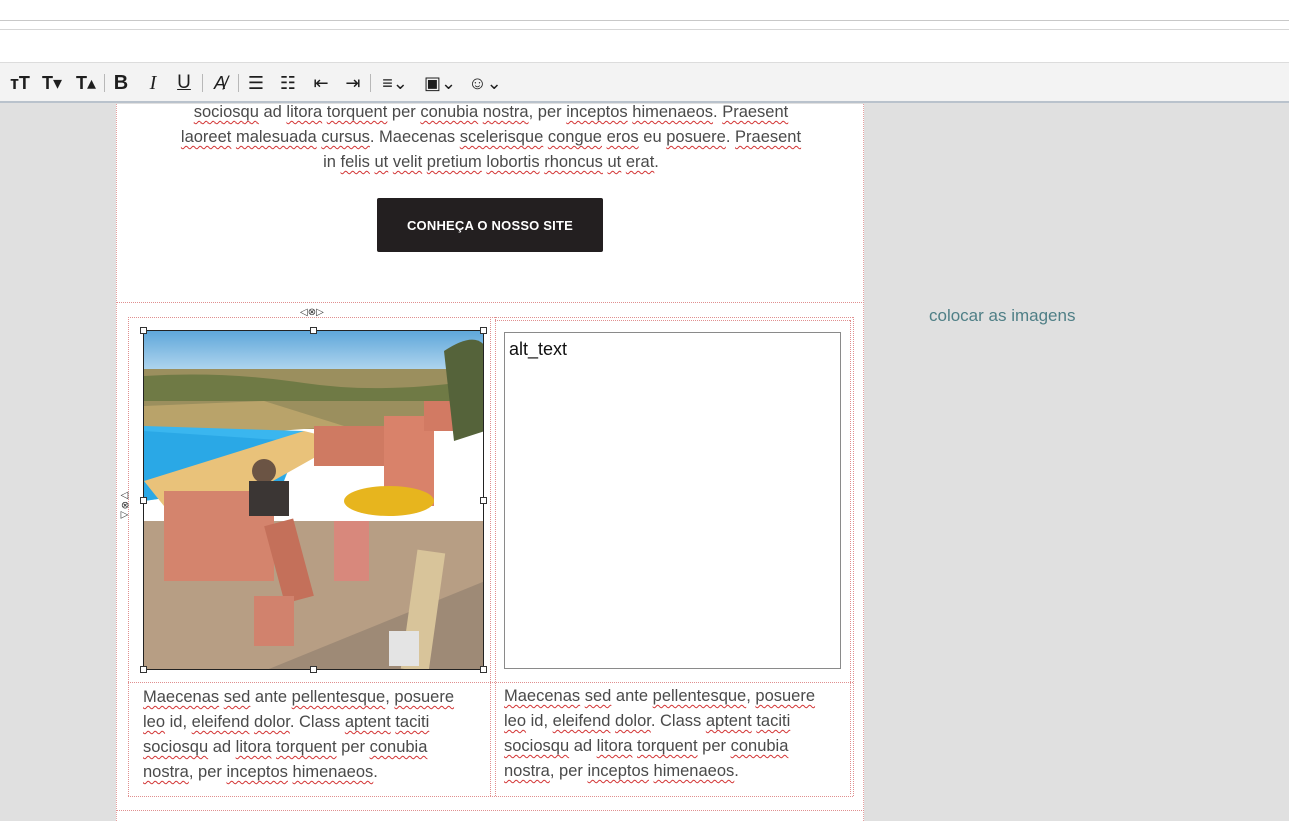 The image size is (1289, 821). Describe the element at coordinates (485, 83) in the screenshot. I see `emoji-icon: ☺⌄` at that location.